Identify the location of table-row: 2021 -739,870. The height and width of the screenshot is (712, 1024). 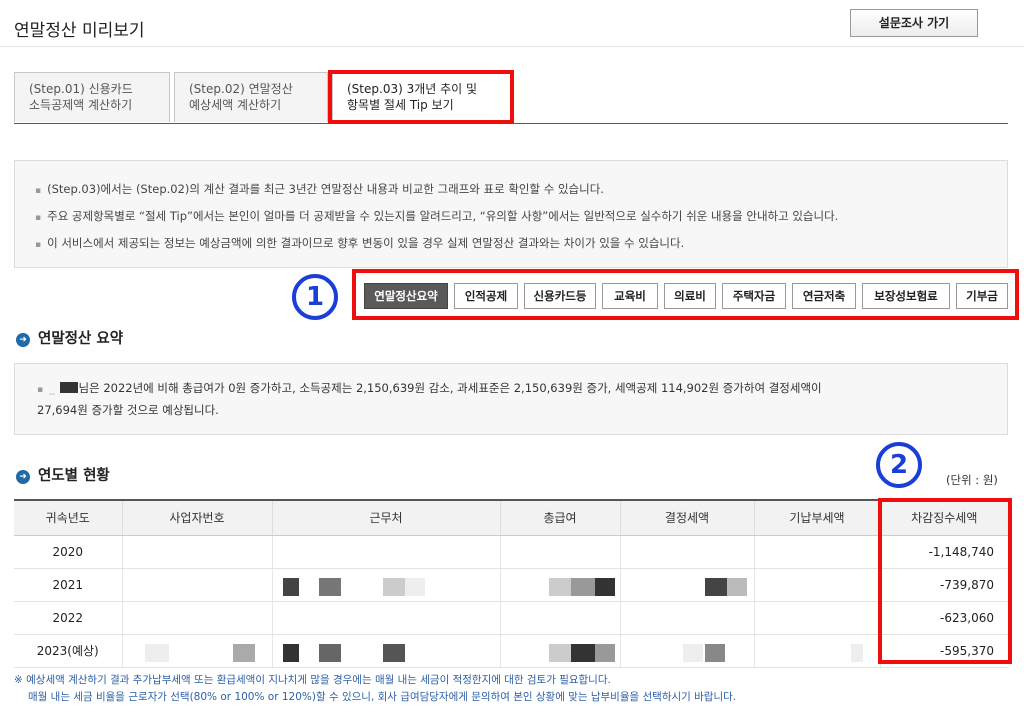
(511, 585).